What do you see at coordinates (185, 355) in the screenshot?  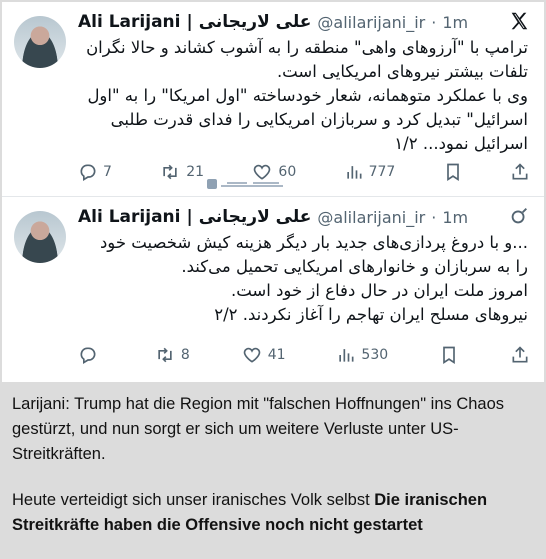 I see `repost-count: 8` at bounding box center [185, 355].